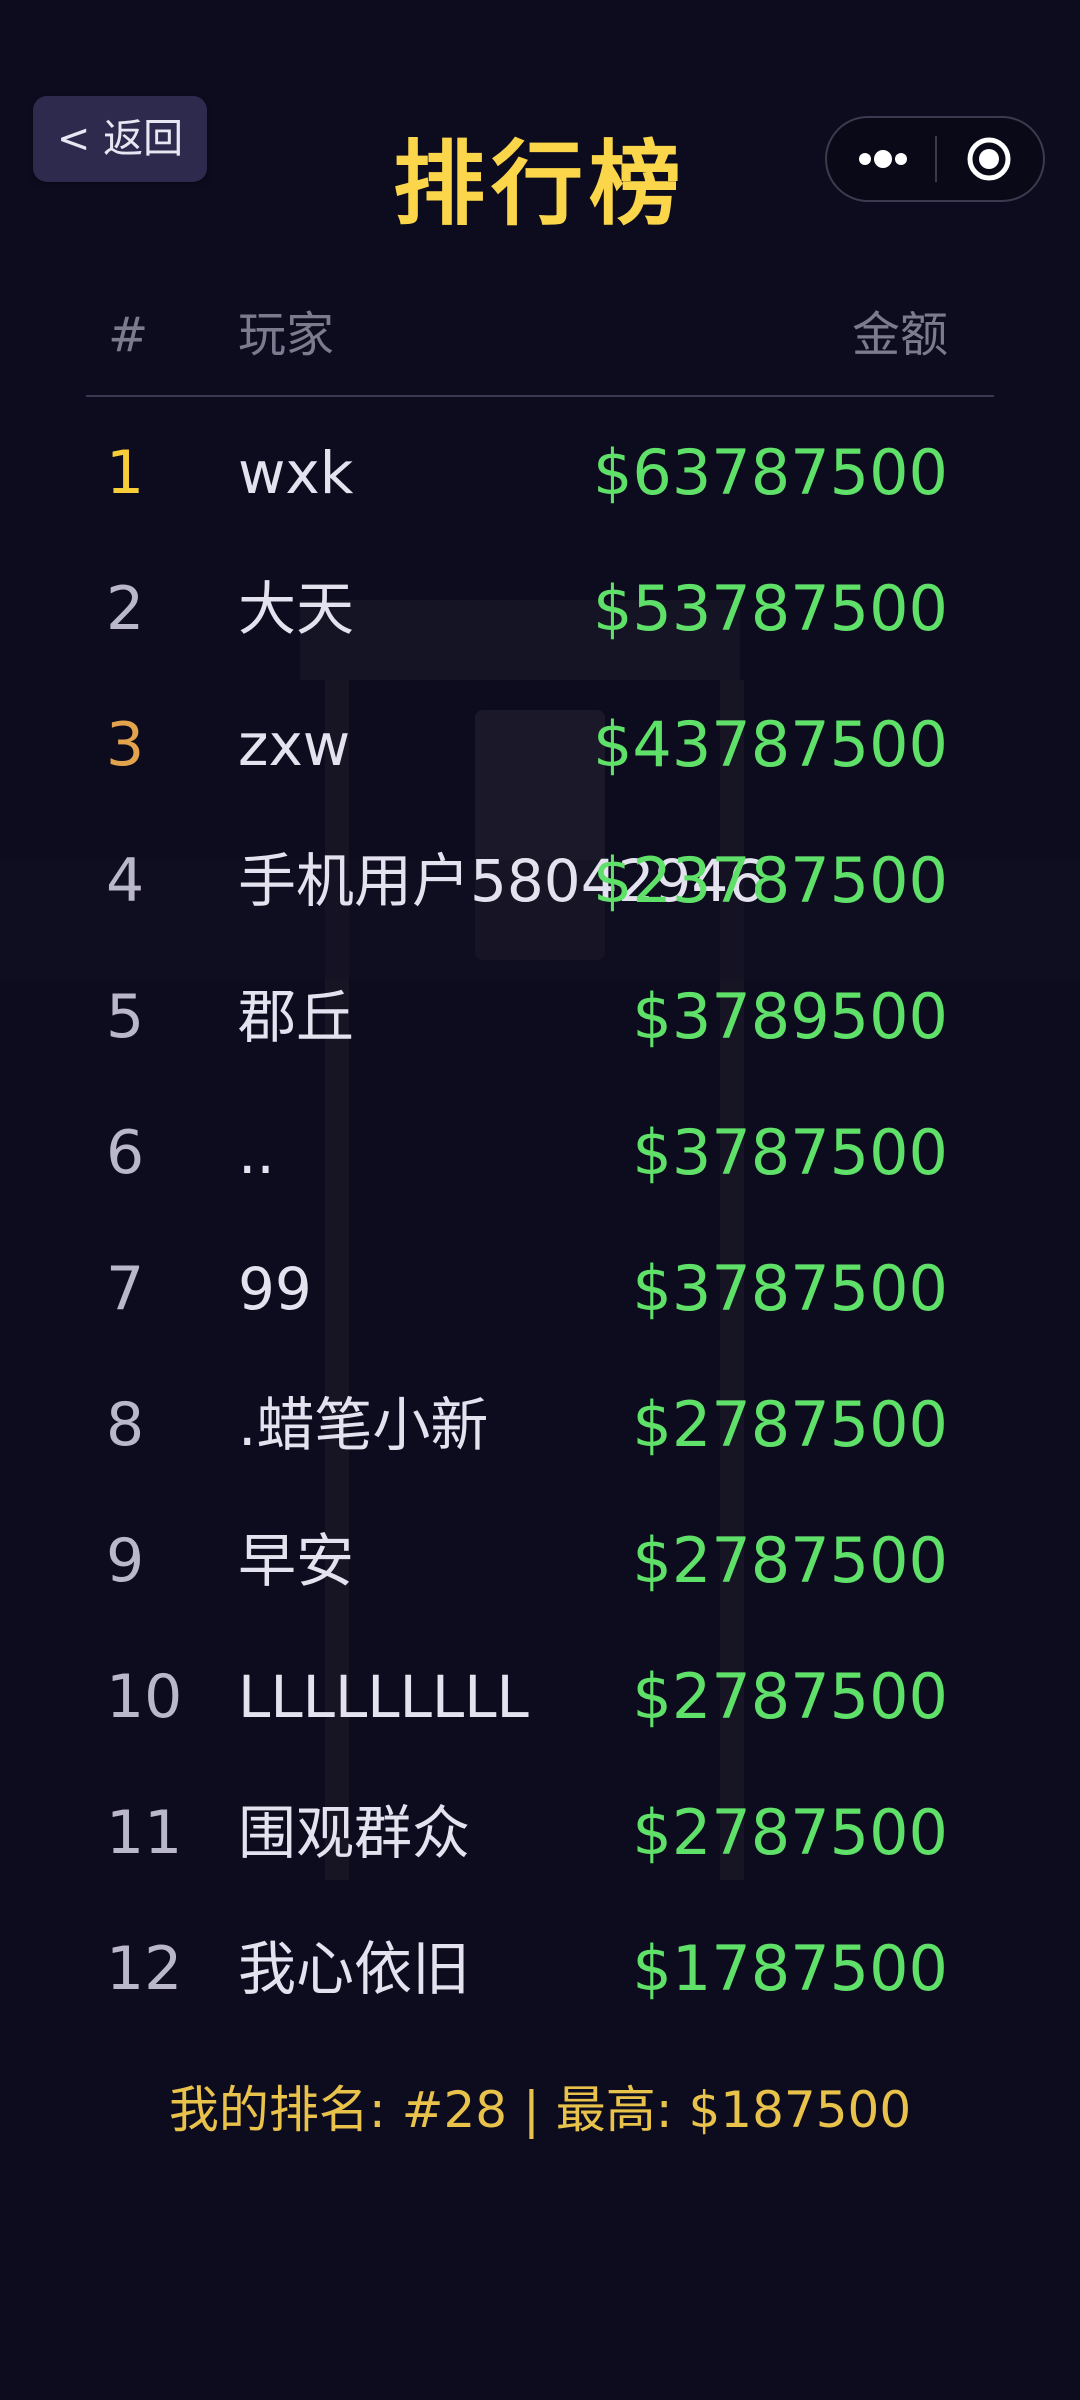 This screenshot has width=1080, height=2400. I want to click on row-rank: 6, so click(125, 1153).